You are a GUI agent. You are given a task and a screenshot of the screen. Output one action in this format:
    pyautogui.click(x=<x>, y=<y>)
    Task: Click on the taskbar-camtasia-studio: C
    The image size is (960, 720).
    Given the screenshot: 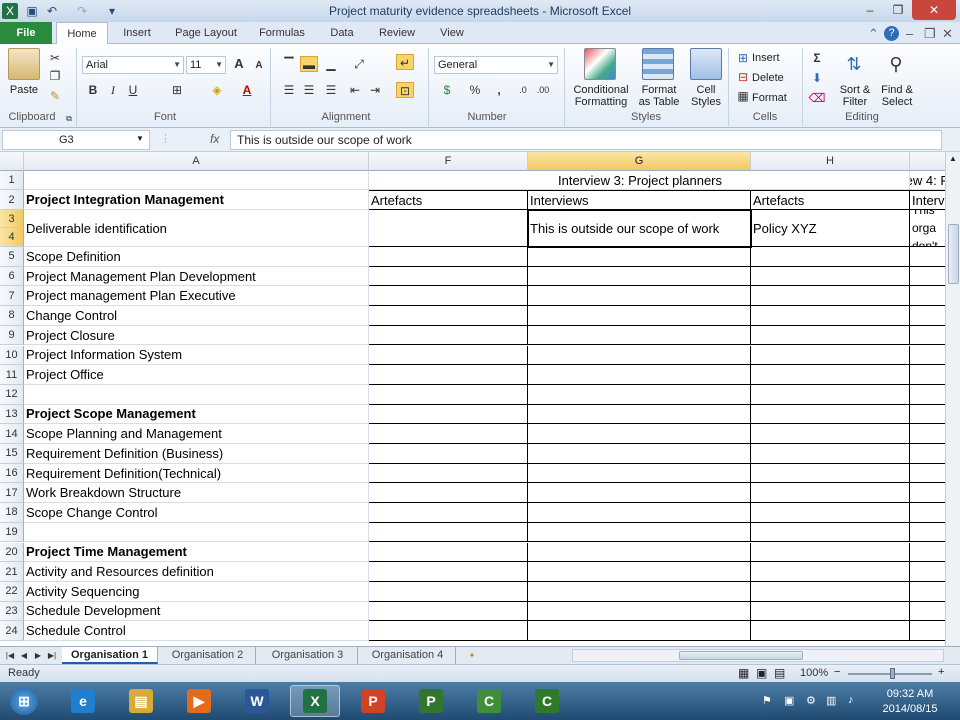 What is the action you would take?
    pyautogui.click(x=547, y=701)
    